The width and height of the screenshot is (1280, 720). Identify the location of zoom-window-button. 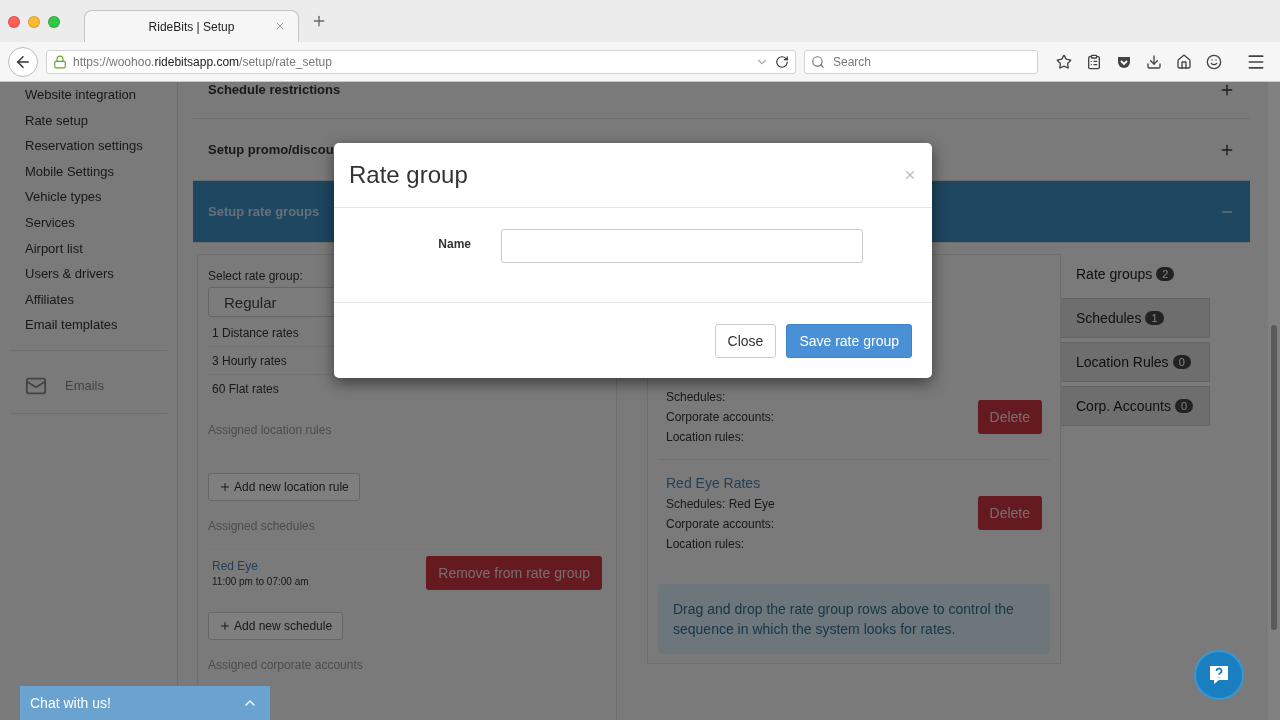
(54, 22).